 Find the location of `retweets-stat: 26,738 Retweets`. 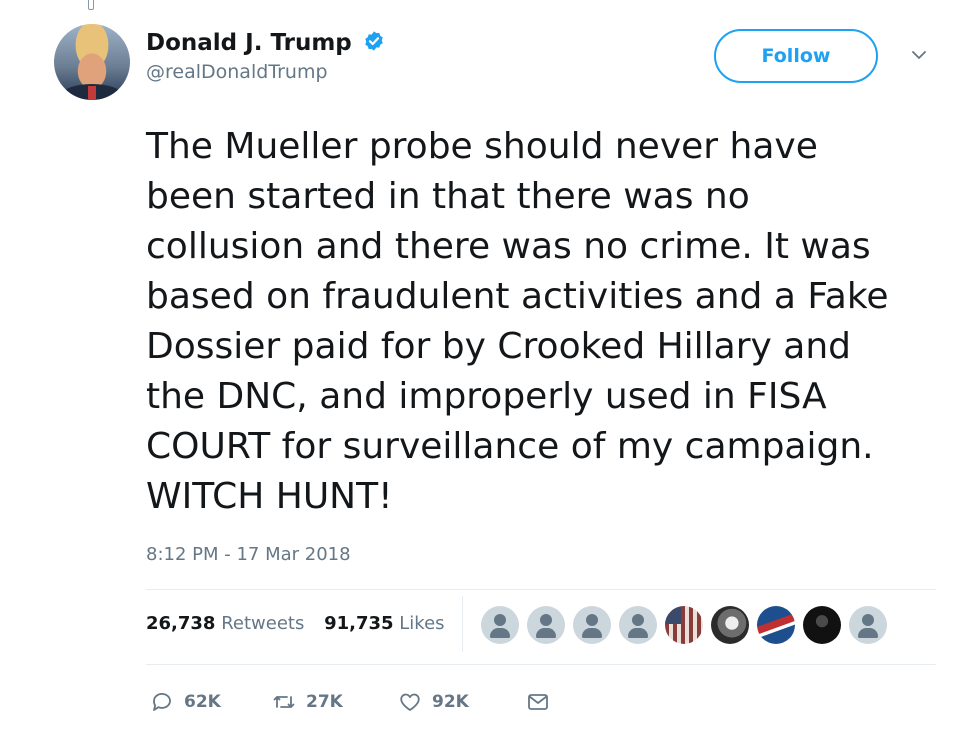

retweets-stat: 26,738 Retweets is located at coordinates (225, 624).